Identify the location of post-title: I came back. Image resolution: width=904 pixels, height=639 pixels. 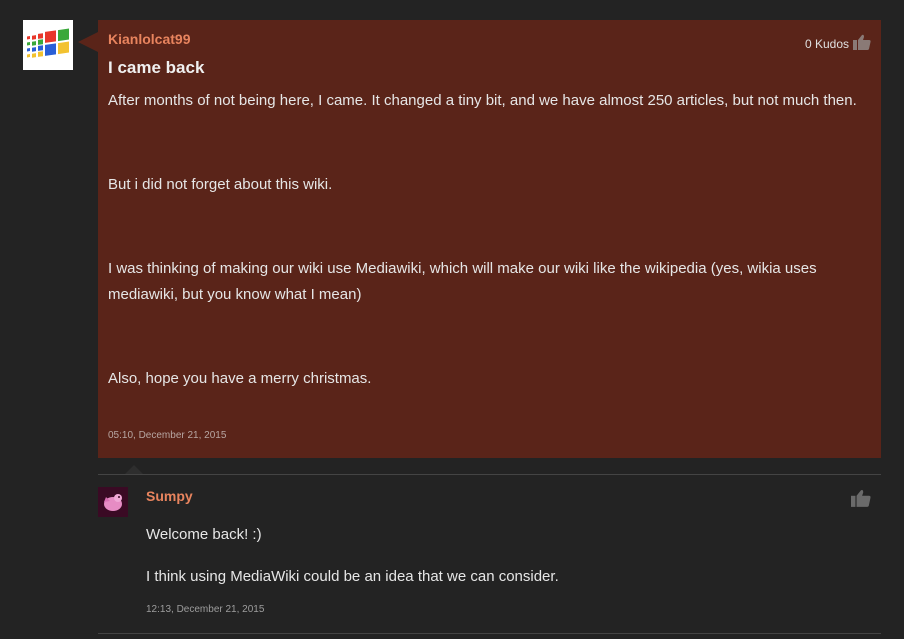
(156, 67).